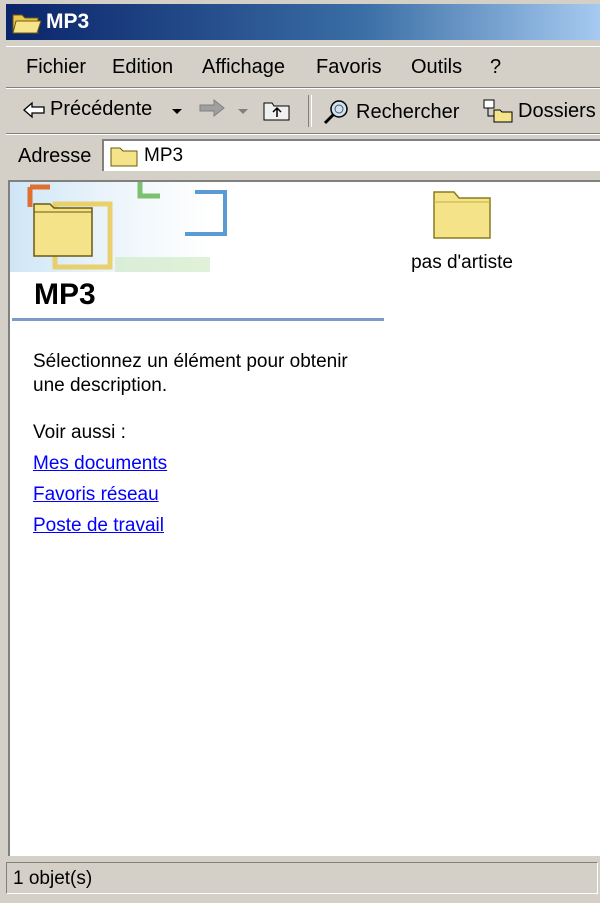  What do you see at coordinates (96, 495) in the screenshot?
I see `link-favoris-reseau: Favoris réseau` at bounding box center [96, 495].